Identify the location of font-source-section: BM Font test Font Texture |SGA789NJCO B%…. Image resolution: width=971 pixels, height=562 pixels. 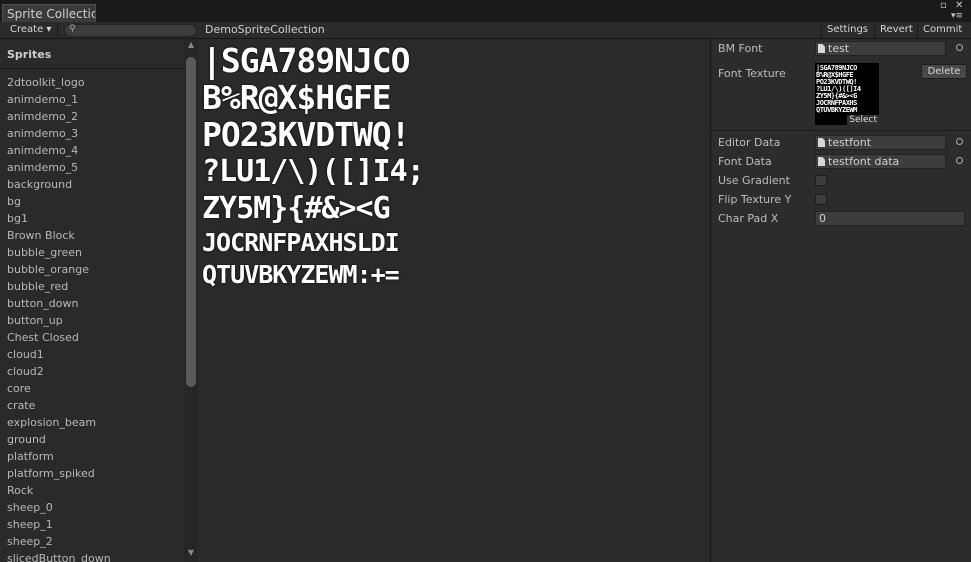
(841, 85).